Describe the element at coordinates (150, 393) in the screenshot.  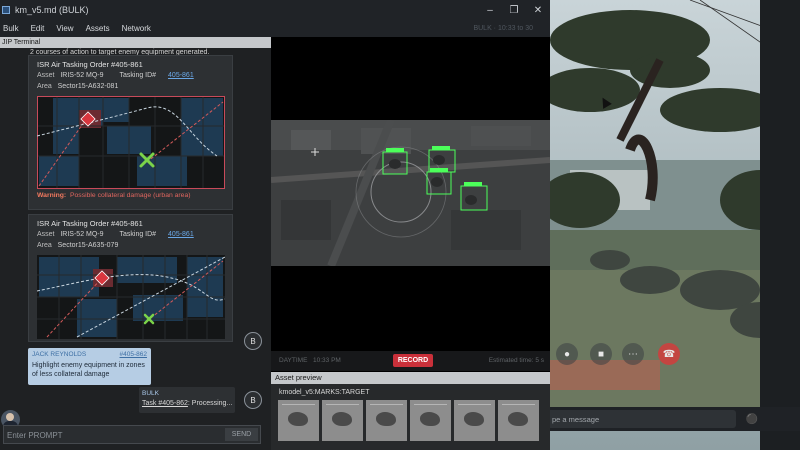
I see `bot-name: BULK` at that location.